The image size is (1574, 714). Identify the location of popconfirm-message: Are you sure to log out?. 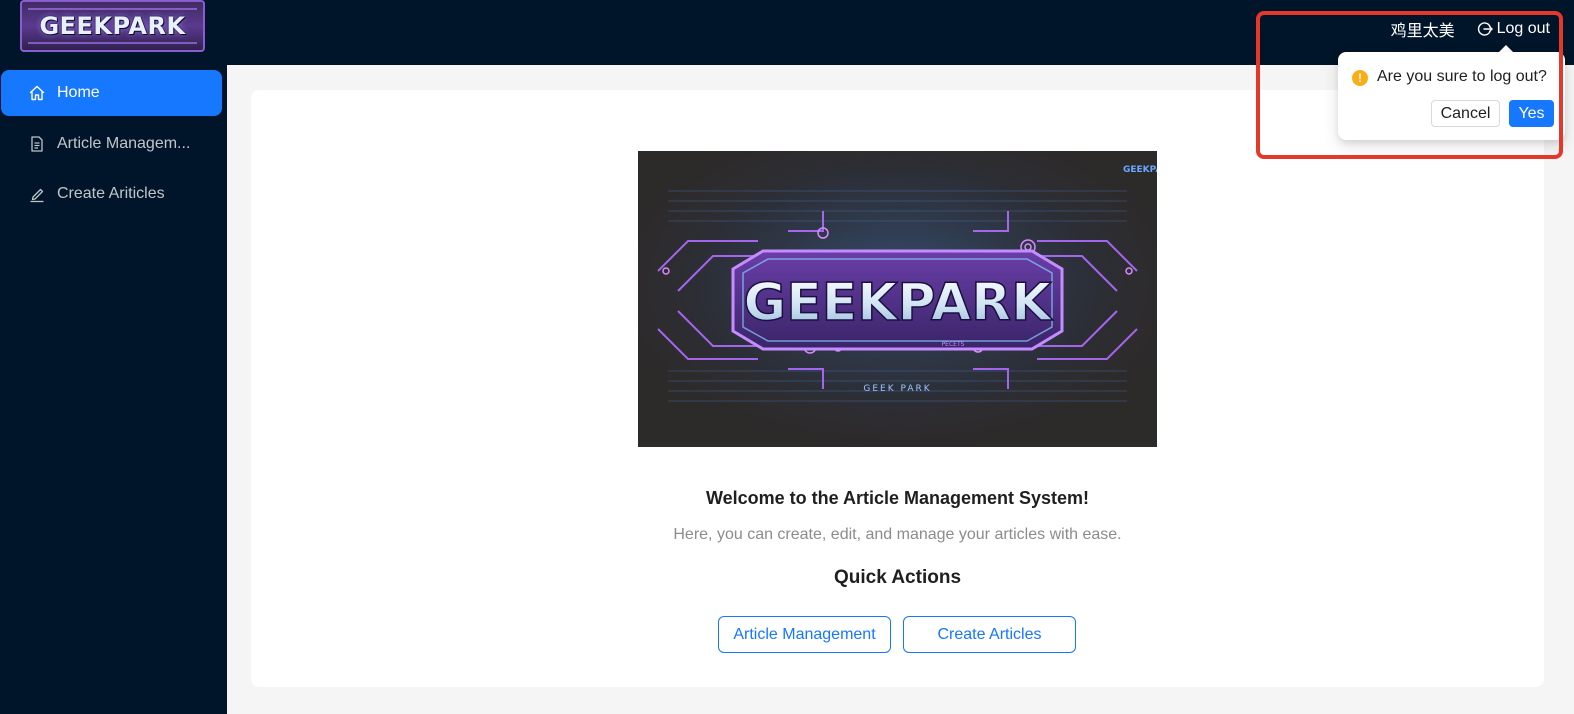
(1462, 76).